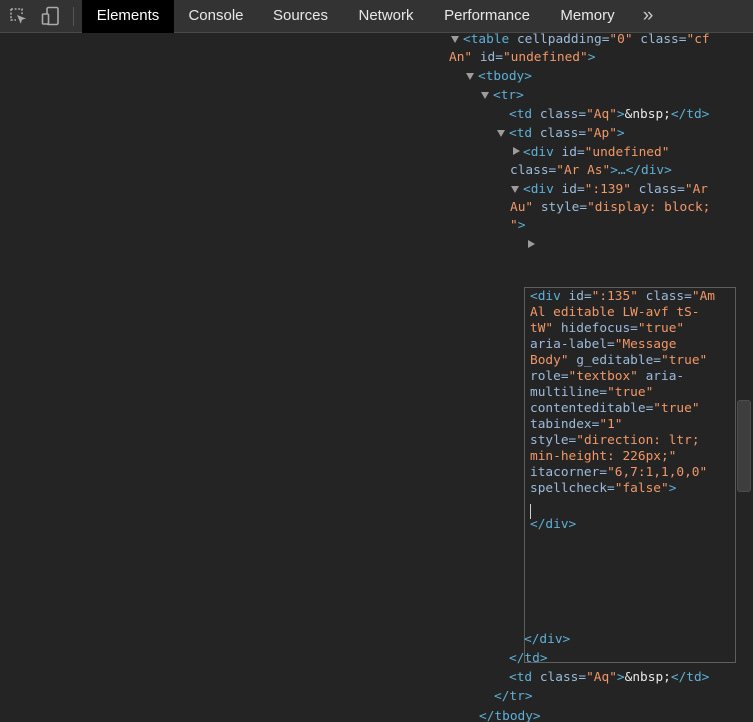 The height and width of the screenshot is (722, 753). What do you see at coordinates (510, 714) in the screenshot?
I see `tree-node-close-tbody: </tbody>` at bounding box center [510, 714].